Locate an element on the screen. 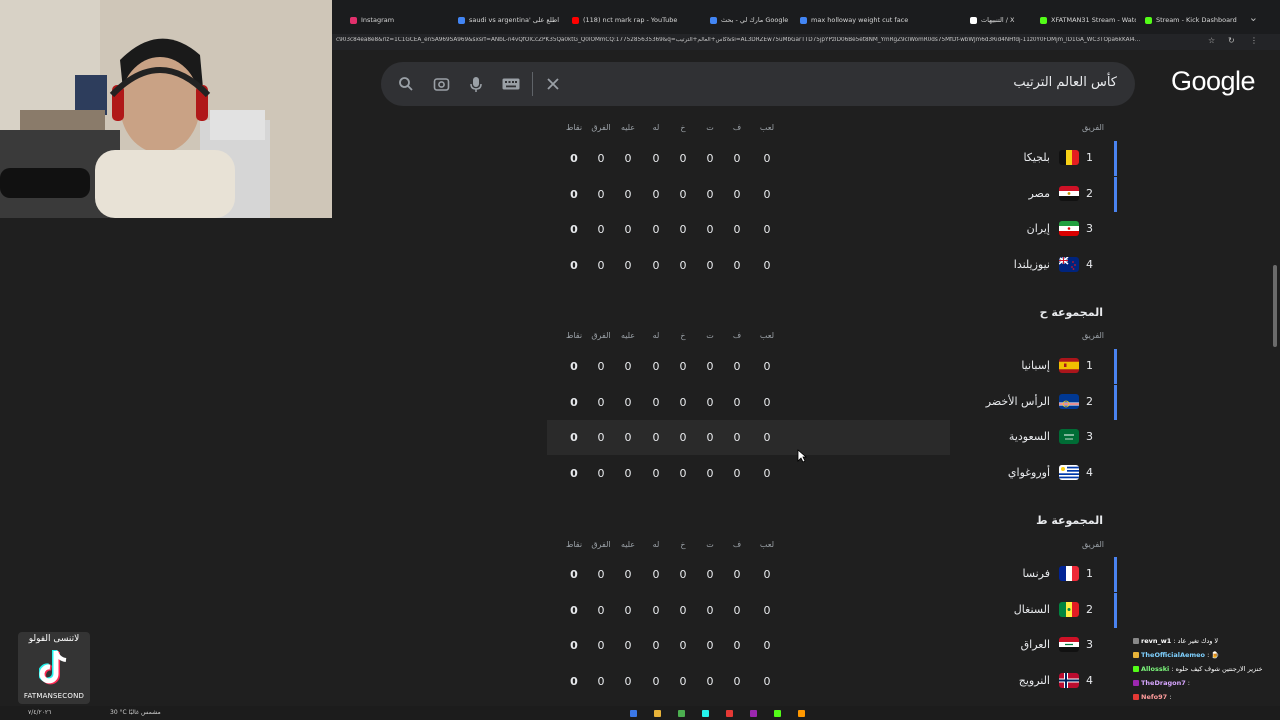 The width and height of the screenshot is (1280, 720). group-title: المجموعة ط is located at coordinates (1069, 520).